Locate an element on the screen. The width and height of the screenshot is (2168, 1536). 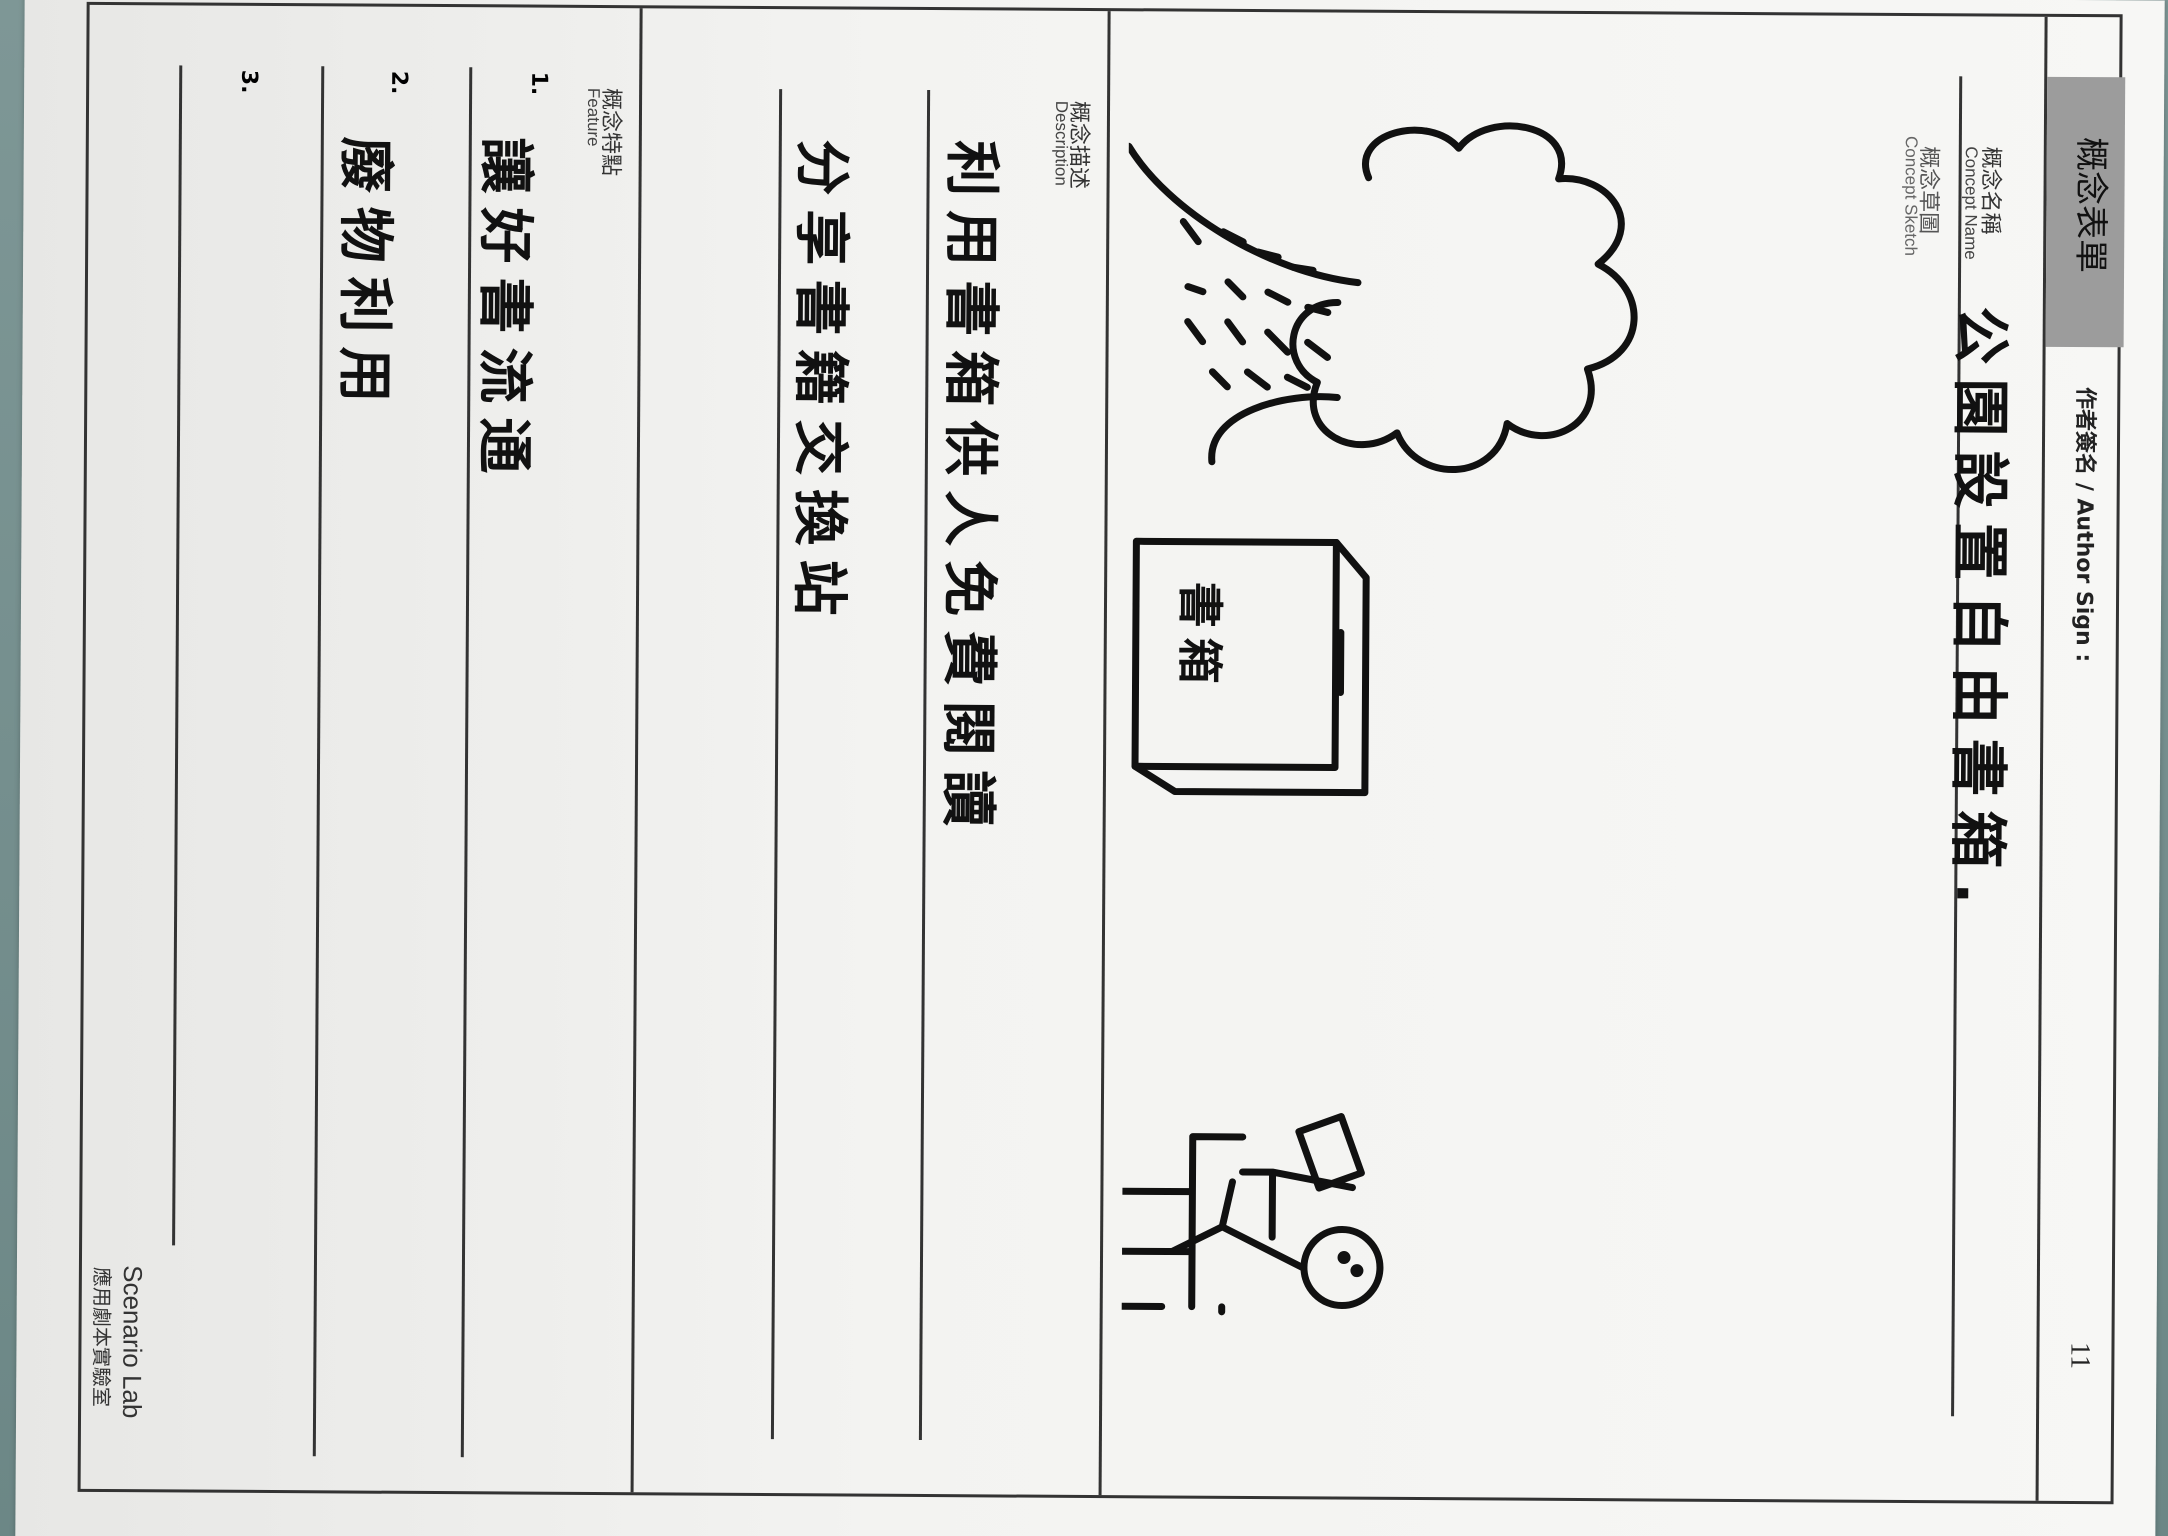
sketch-description-divider is located at coordinates (1104, 753).